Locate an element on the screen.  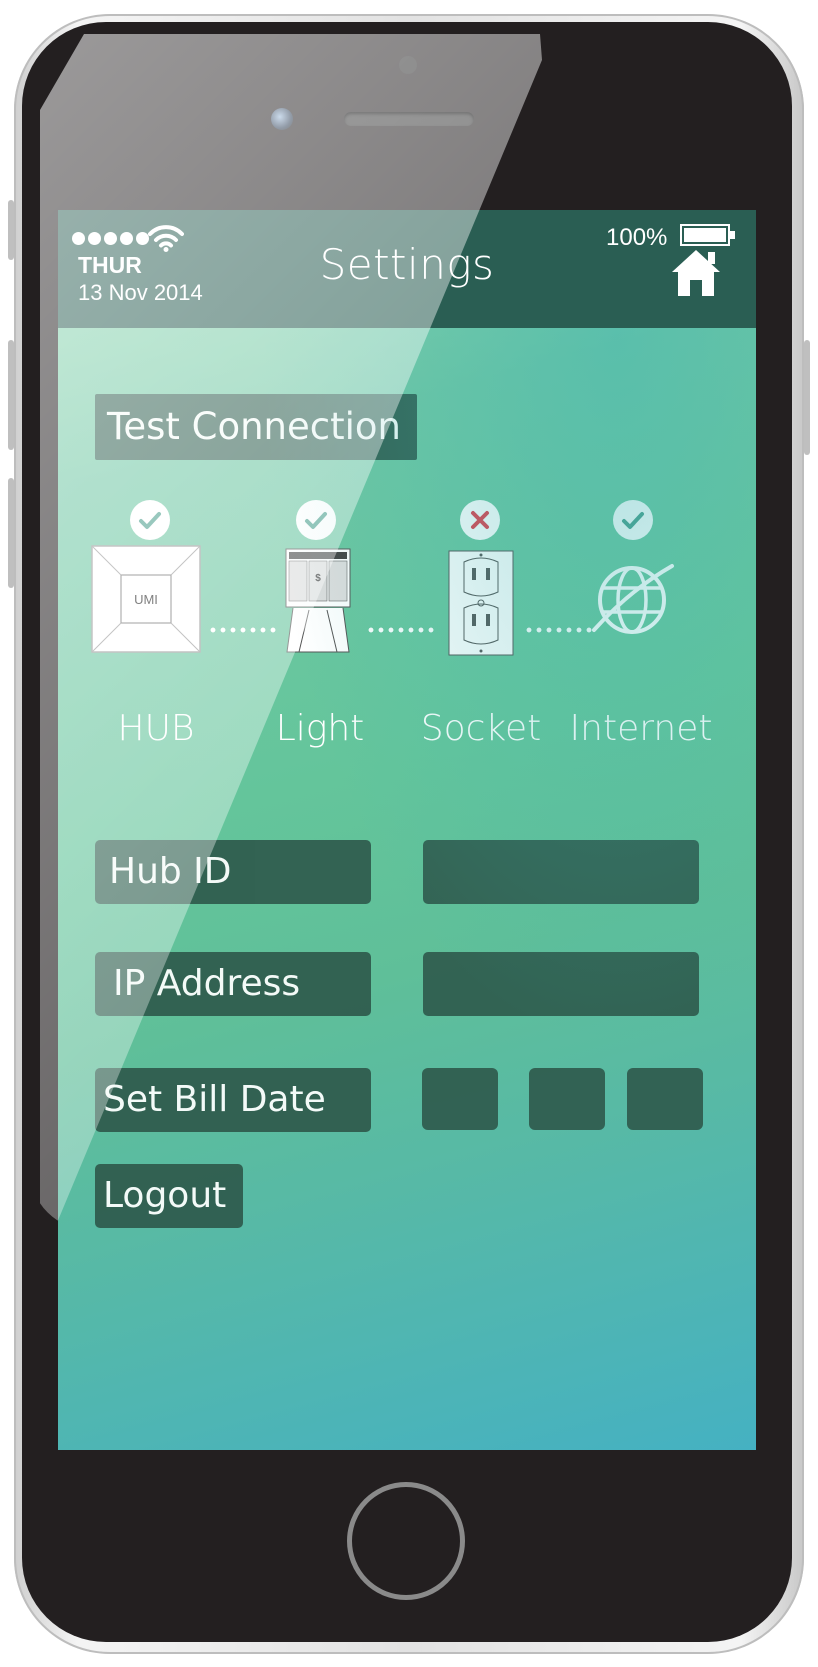
hub-logo-text: UMI is located at coordinates (146, 599).